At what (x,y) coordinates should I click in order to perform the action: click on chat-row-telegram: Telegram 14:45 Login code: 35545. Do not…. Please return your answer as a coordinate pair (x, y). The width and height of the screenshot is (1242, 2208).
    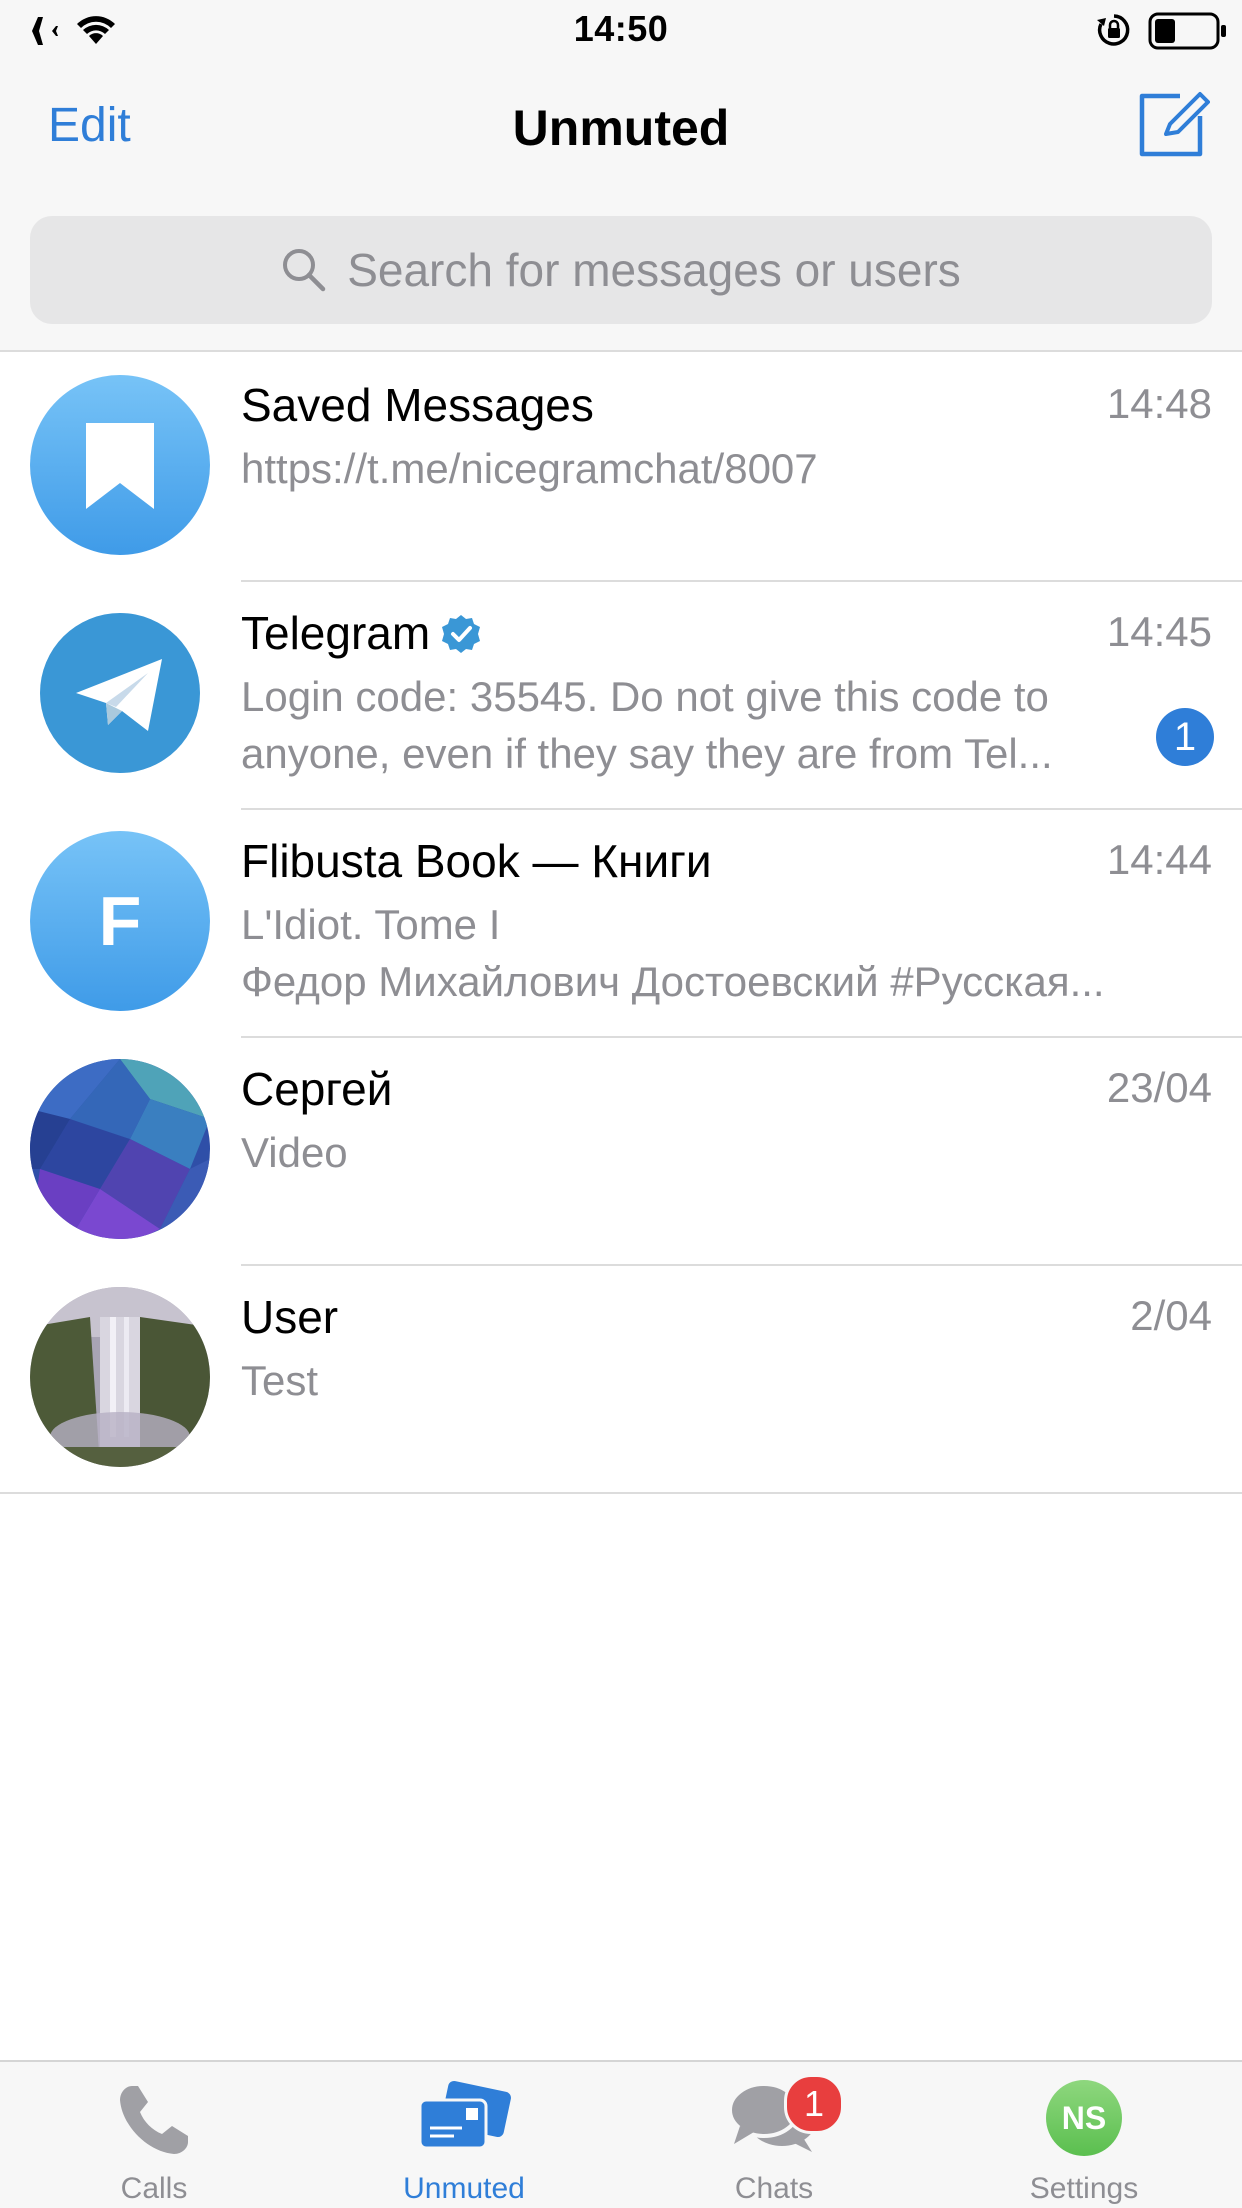
    Looking at the image, I should click on (621, 696).